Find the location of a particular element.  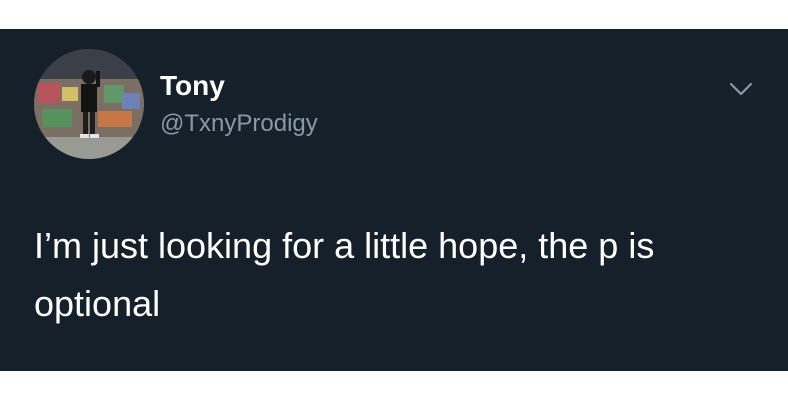

avatar is located at coordinates (89, 104).